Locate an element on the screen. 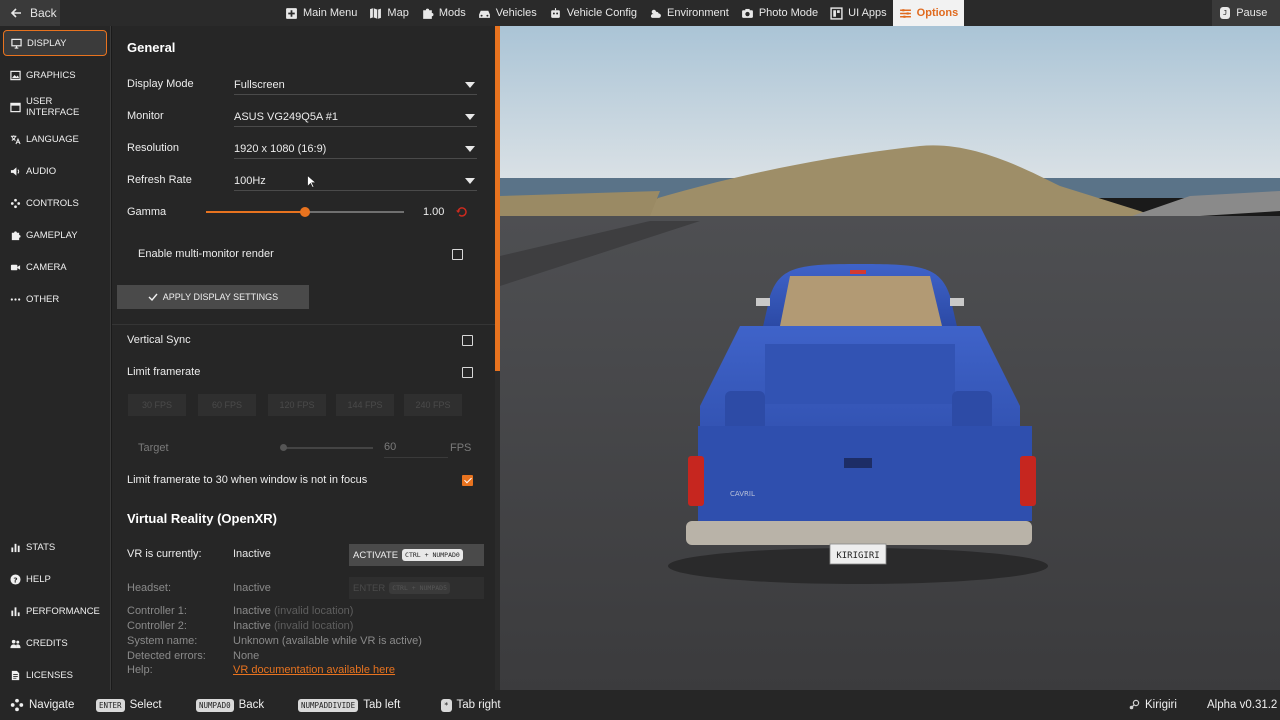 This screenshot has height=720, width=1280. sidebar-item-licenses: LICENSES is located at coordinates (55, 675).